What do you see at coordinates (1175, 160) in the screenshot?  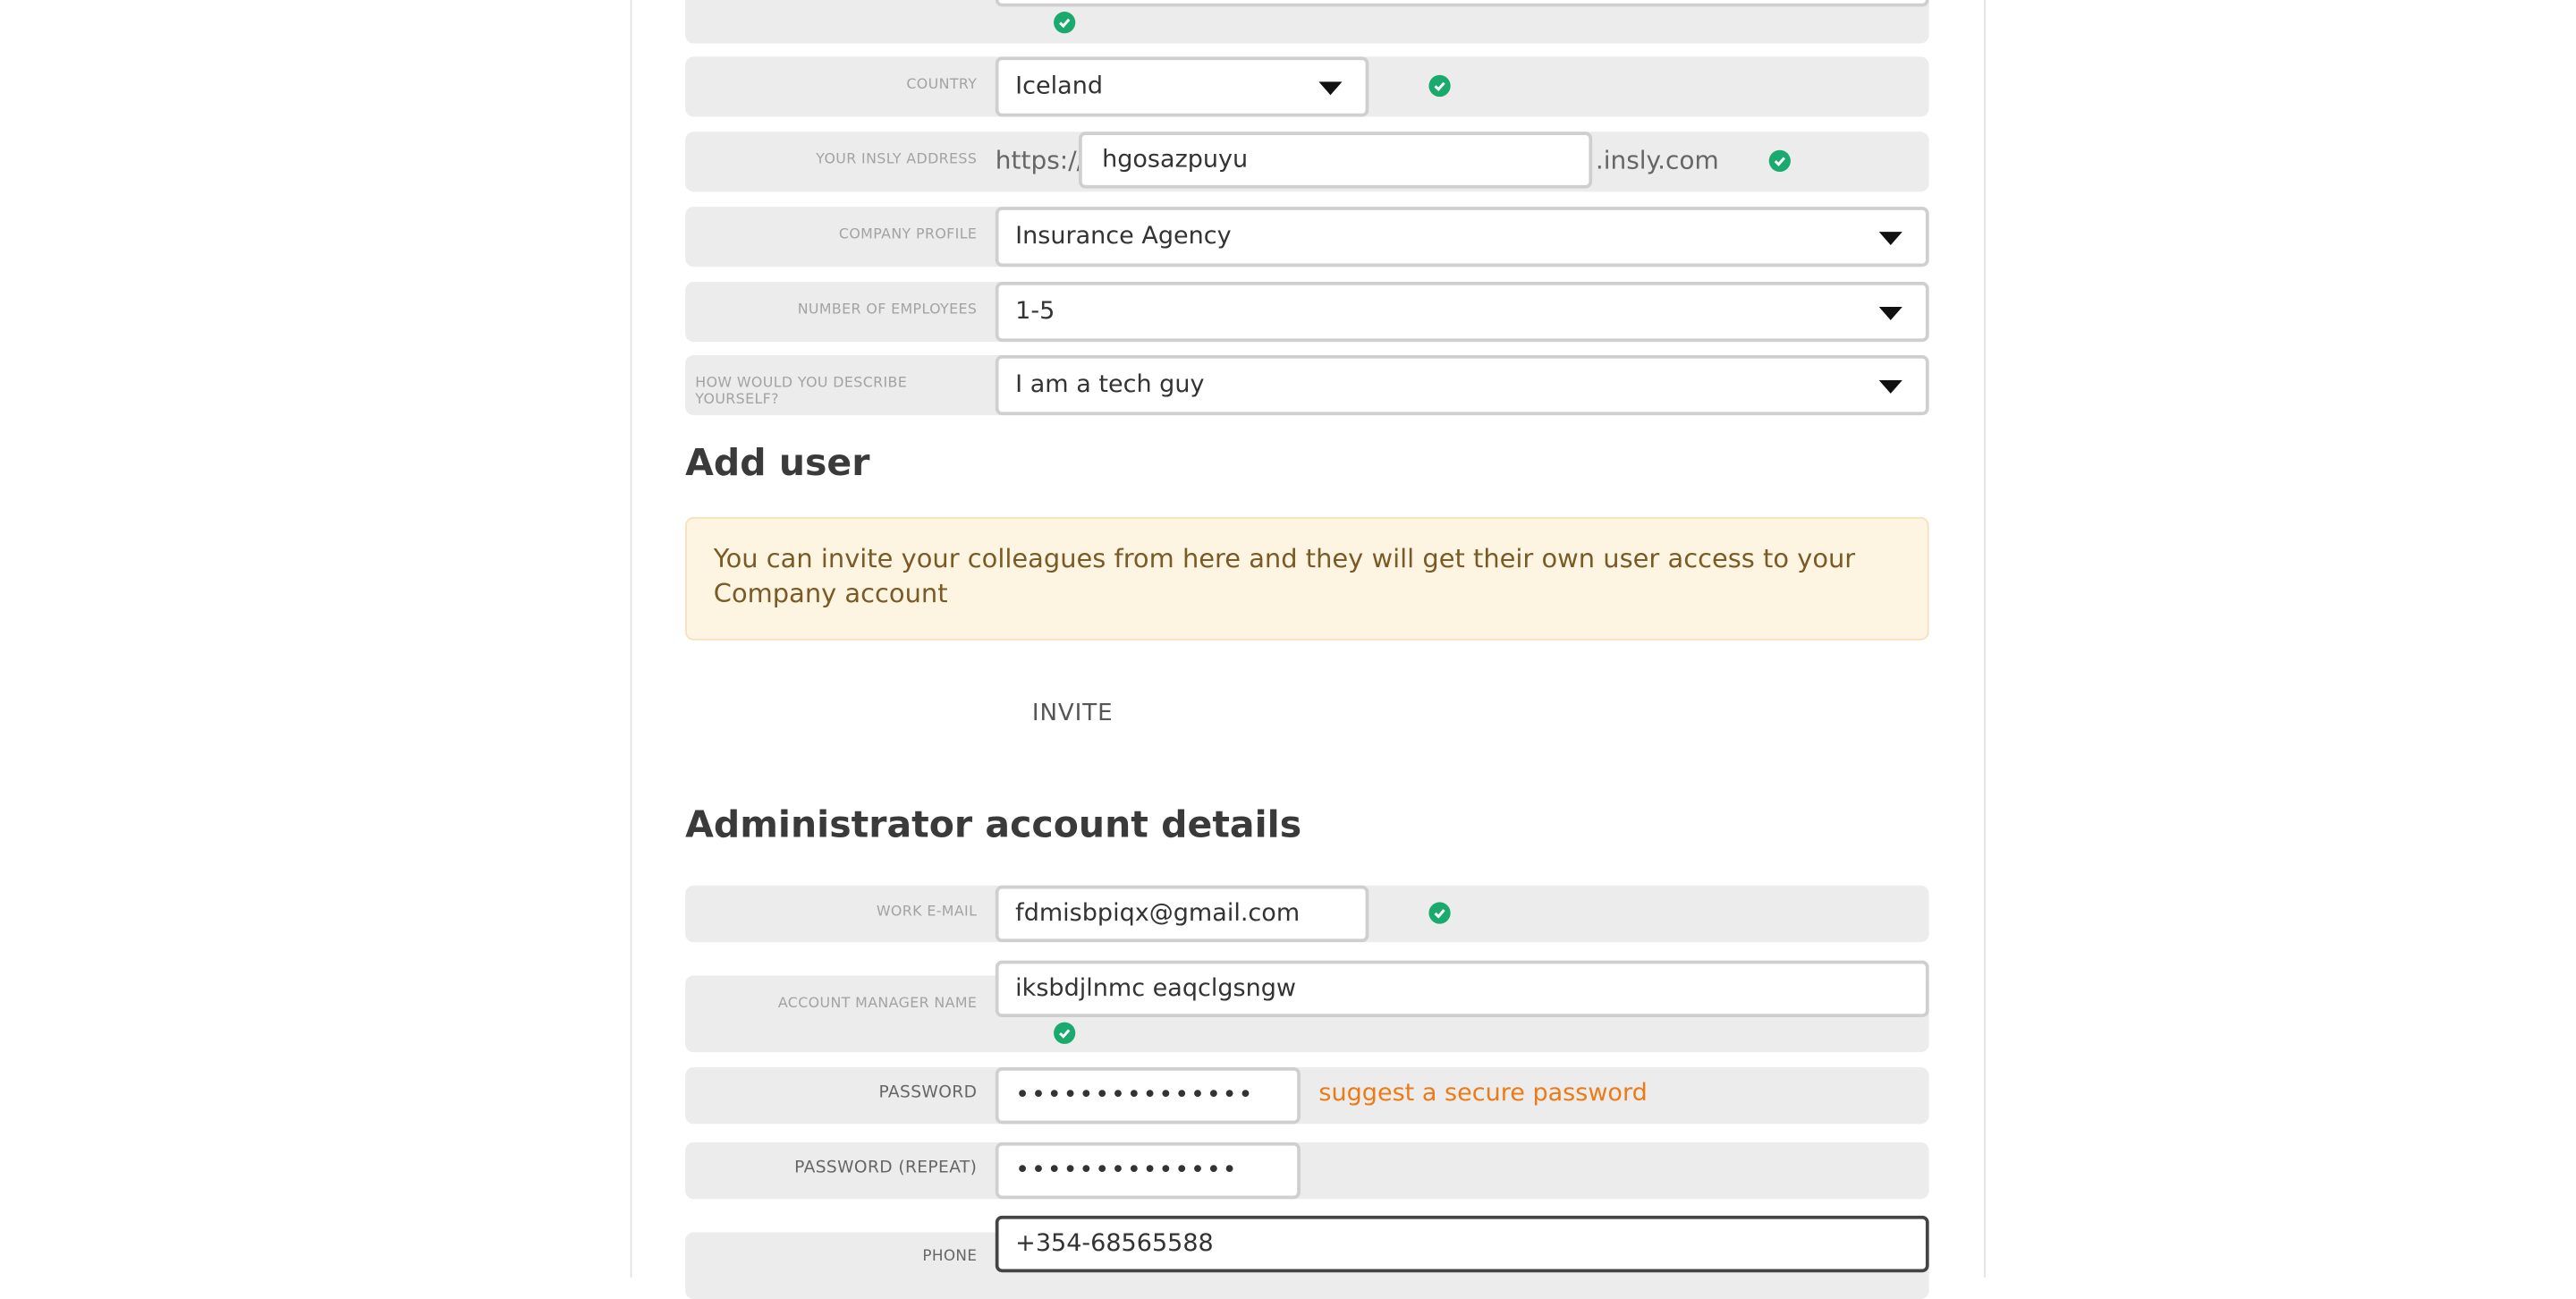 I see `address-input-value: hgosazpuyu` at bounding box center [1175, 160].